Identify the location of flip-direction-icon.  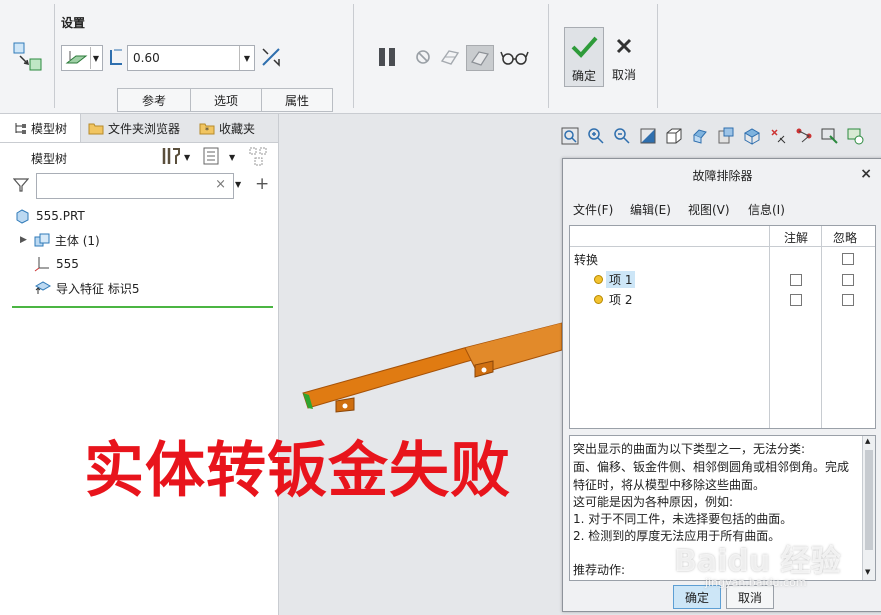
(271, 57).